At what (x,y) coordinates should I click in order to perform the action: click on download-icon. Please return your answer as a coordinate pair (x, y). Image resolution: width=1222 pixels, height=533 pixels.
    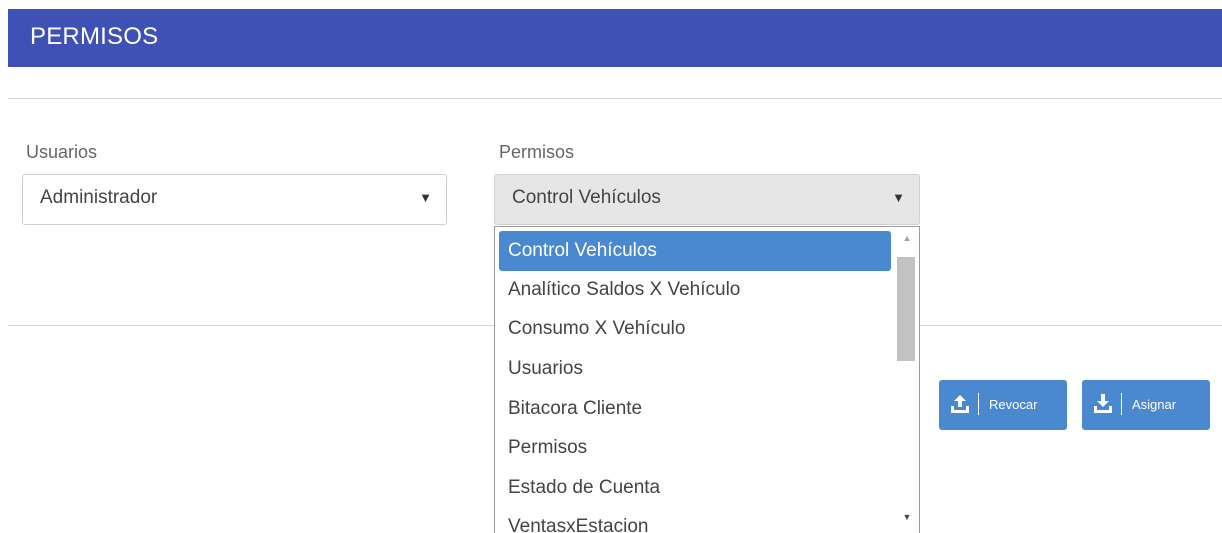
    Looking at the image, I should click on (1103, 403).